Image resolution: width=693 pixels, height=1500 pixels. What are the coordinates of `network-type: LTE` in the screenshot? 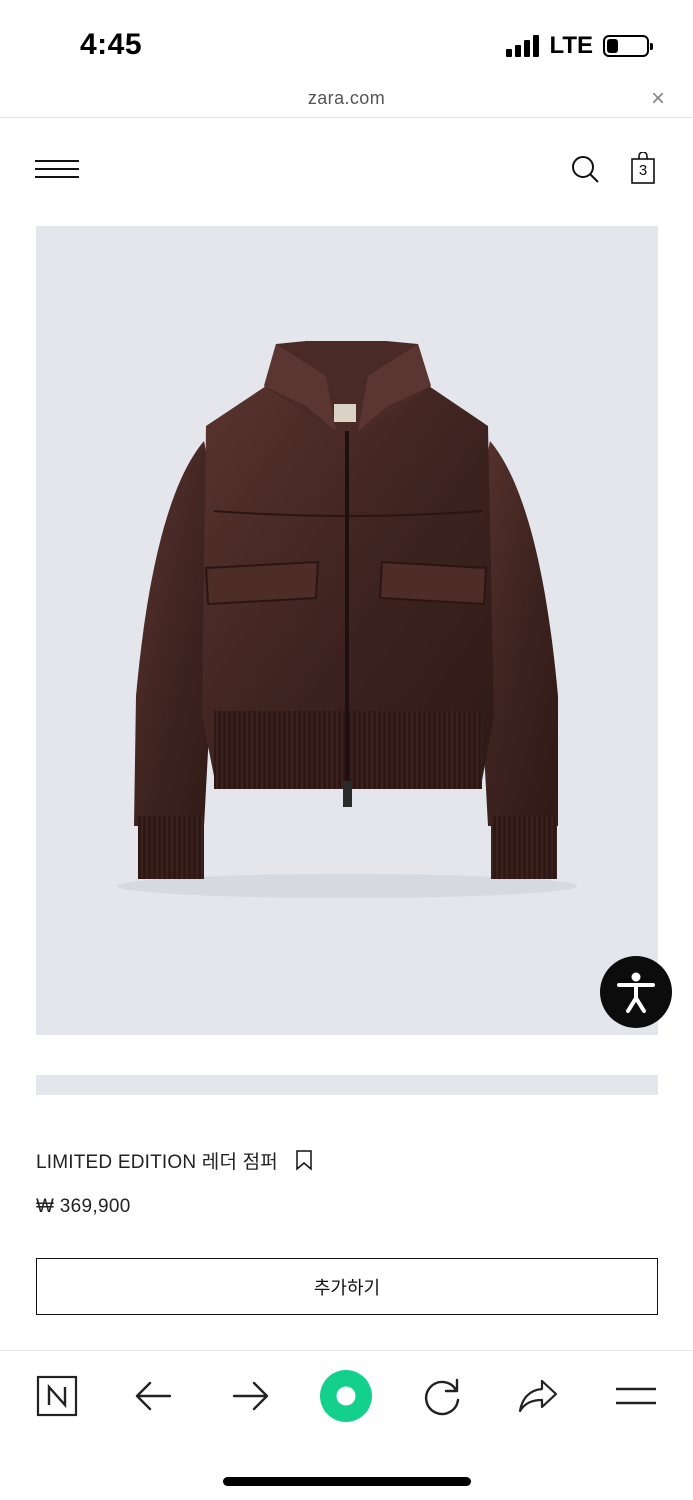 It's located at (571, 45).